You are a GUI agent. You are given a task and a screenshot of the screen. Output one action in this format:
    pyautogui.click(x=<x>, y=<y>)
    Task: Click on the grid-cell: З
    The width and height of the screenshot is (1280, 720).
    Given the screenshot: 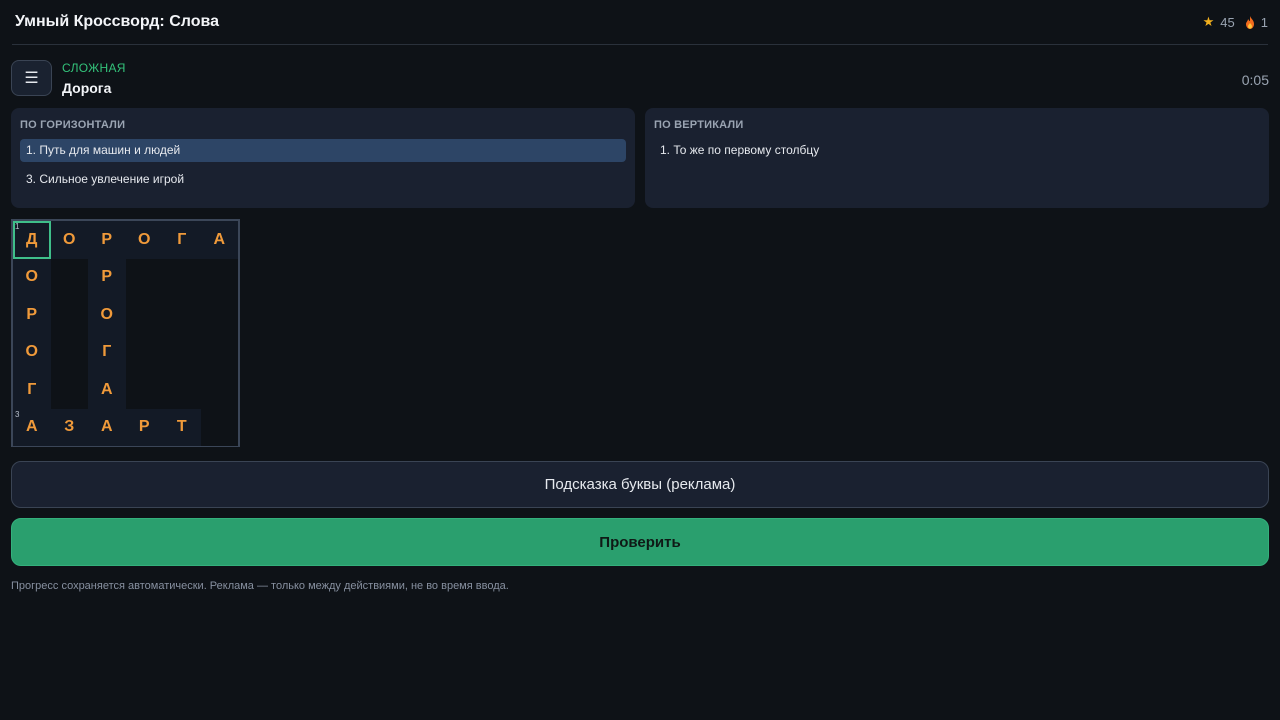 What is the action you would take?
    pyautogui.click(x=69, y=427)
    